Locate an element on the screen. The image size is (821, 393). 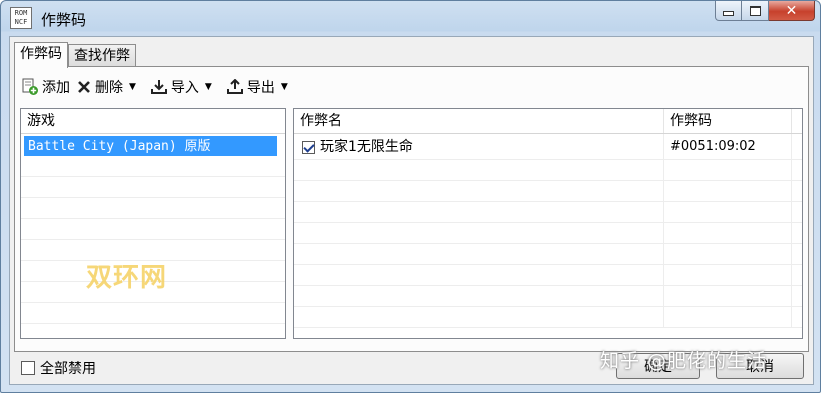
tab-search-cheats: 查找作弊 is located at coordinates (102, 55).